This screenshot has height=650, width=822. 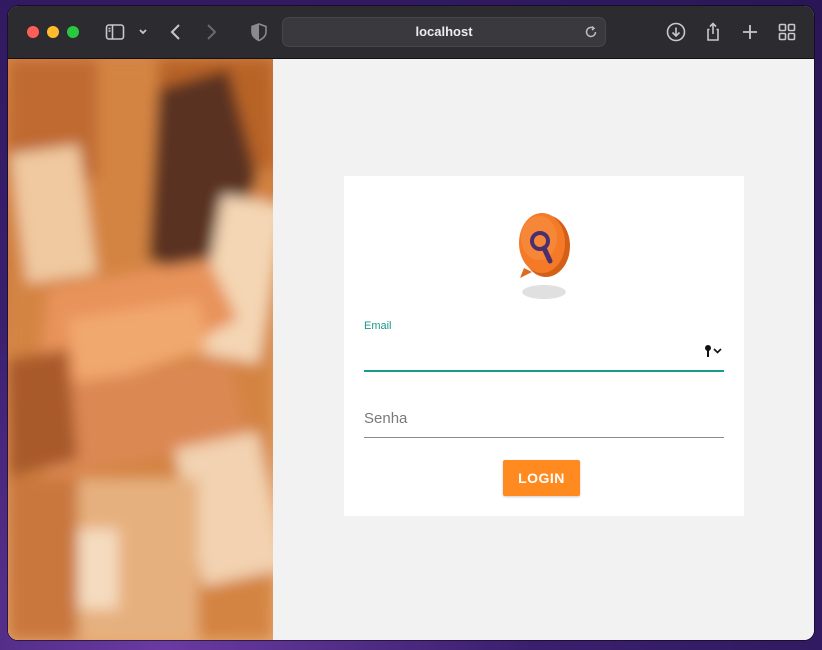 I want to click on zoom-window-button, so click(x=73, y=32).